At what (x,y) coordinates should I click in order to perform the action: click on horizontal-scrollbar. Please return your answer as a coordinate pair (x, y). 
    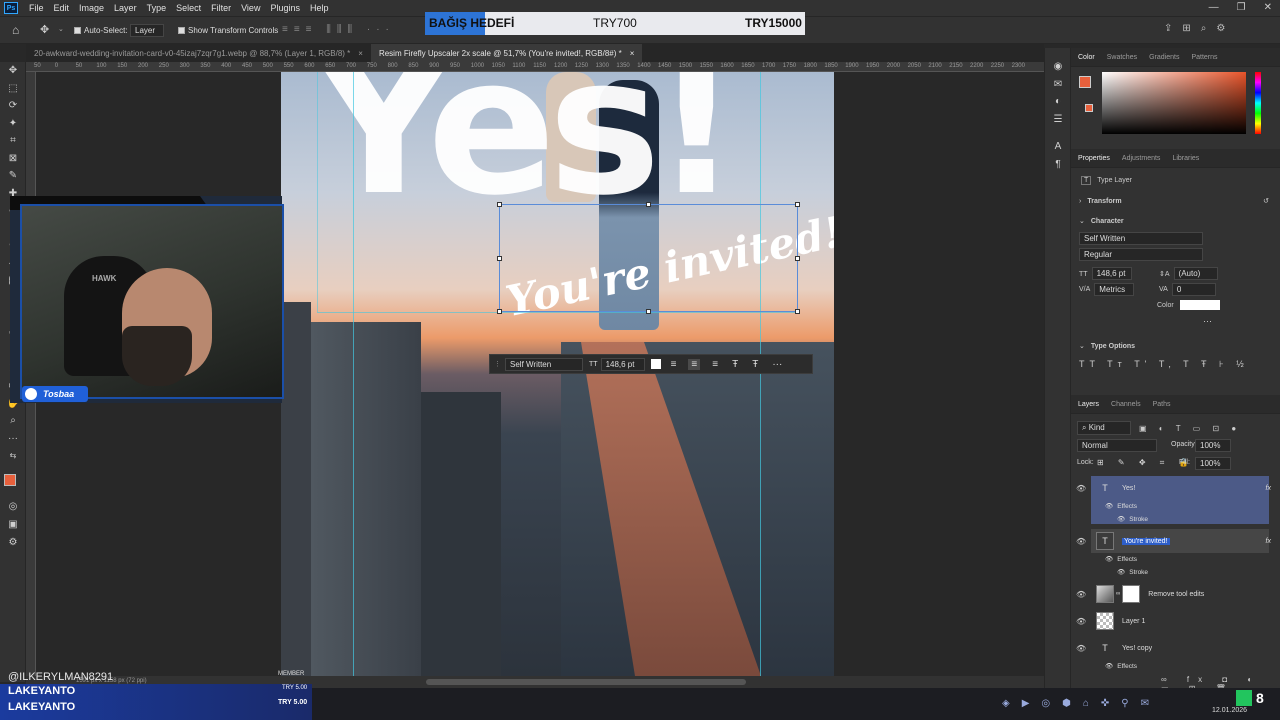
    Looking at the image, I should click on (586, 682).